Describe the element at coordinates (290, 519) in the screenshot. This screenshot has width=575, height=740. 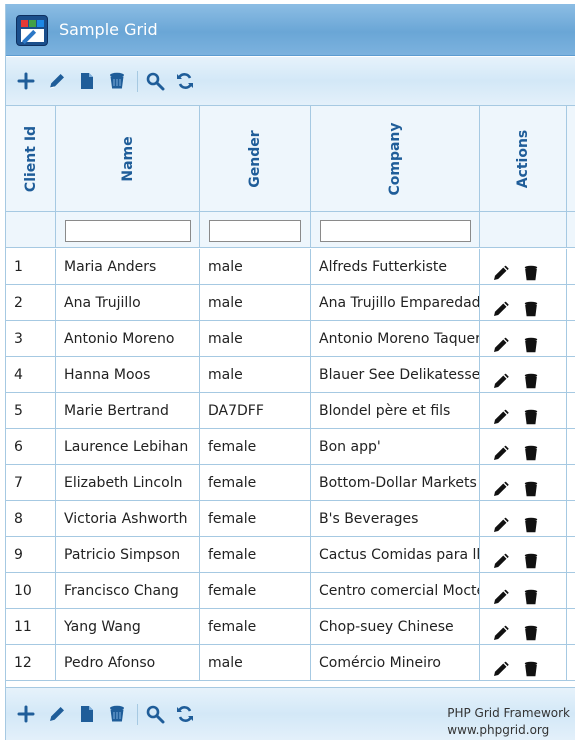
I see `table-row: 8 Victoria Ashworth female B's Beverages` at that location.